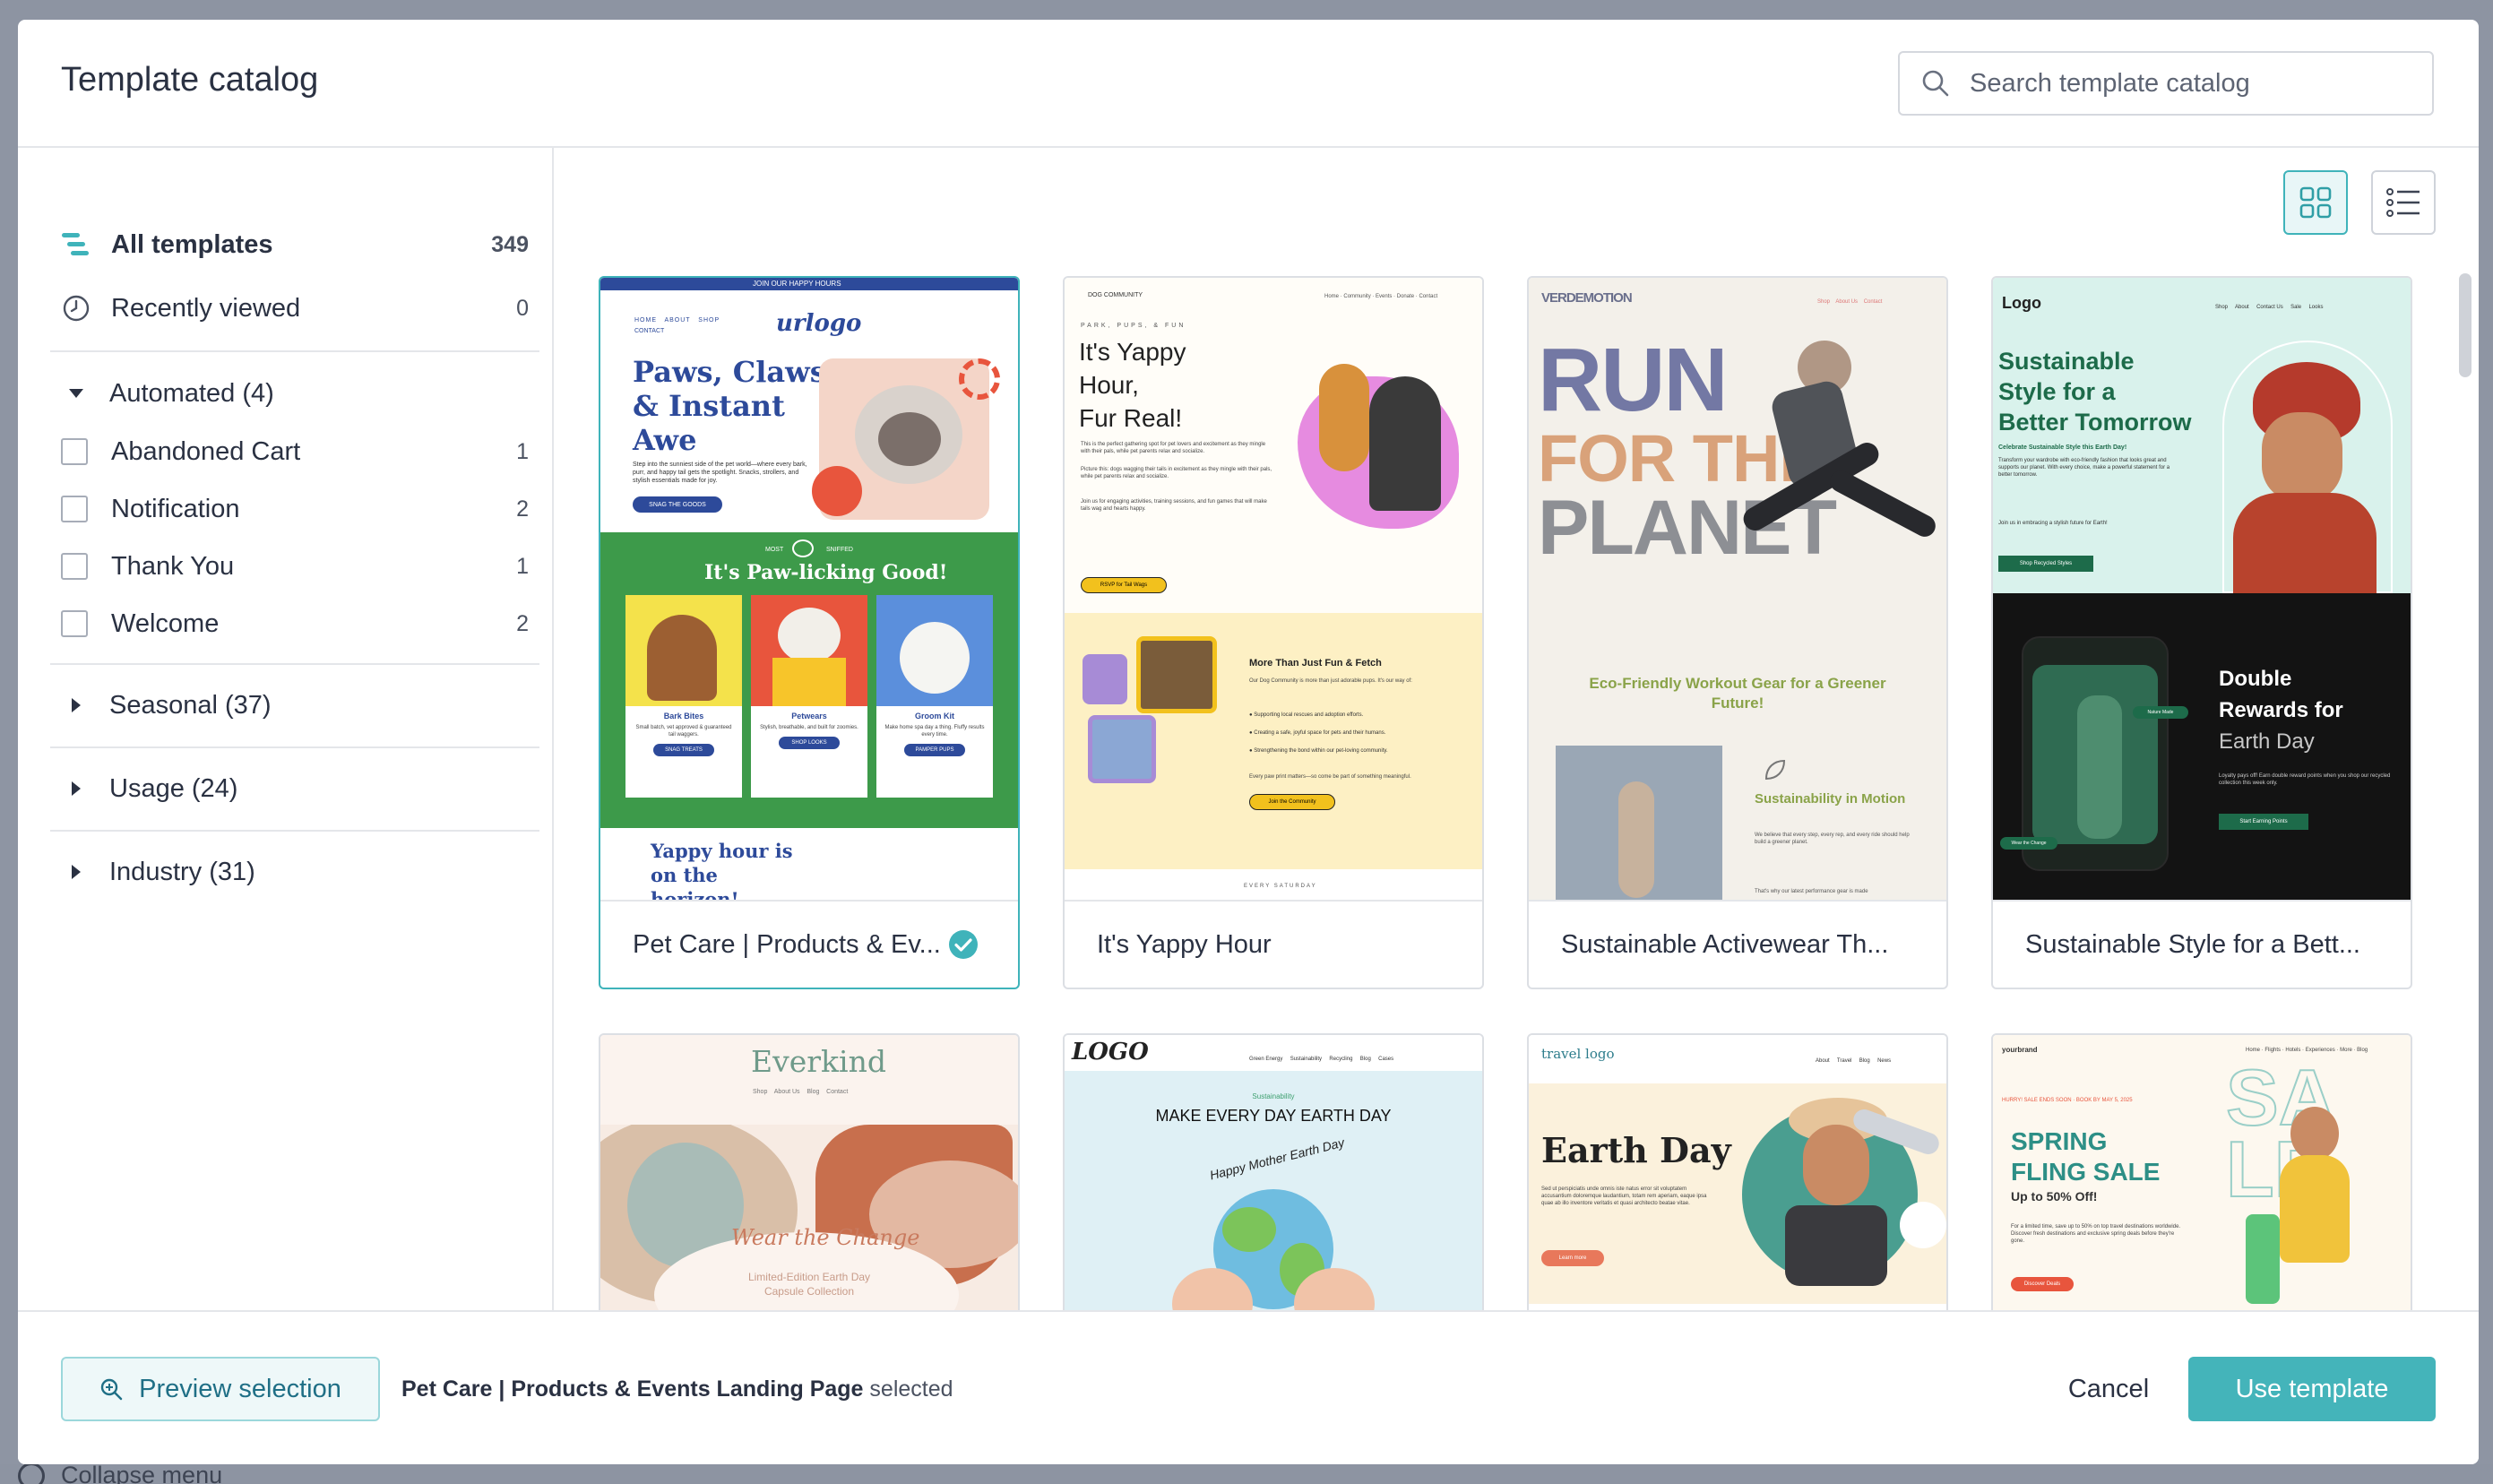  I want to click on sidebar-group-seasonal: Seasonal (37), so click(295, 705).